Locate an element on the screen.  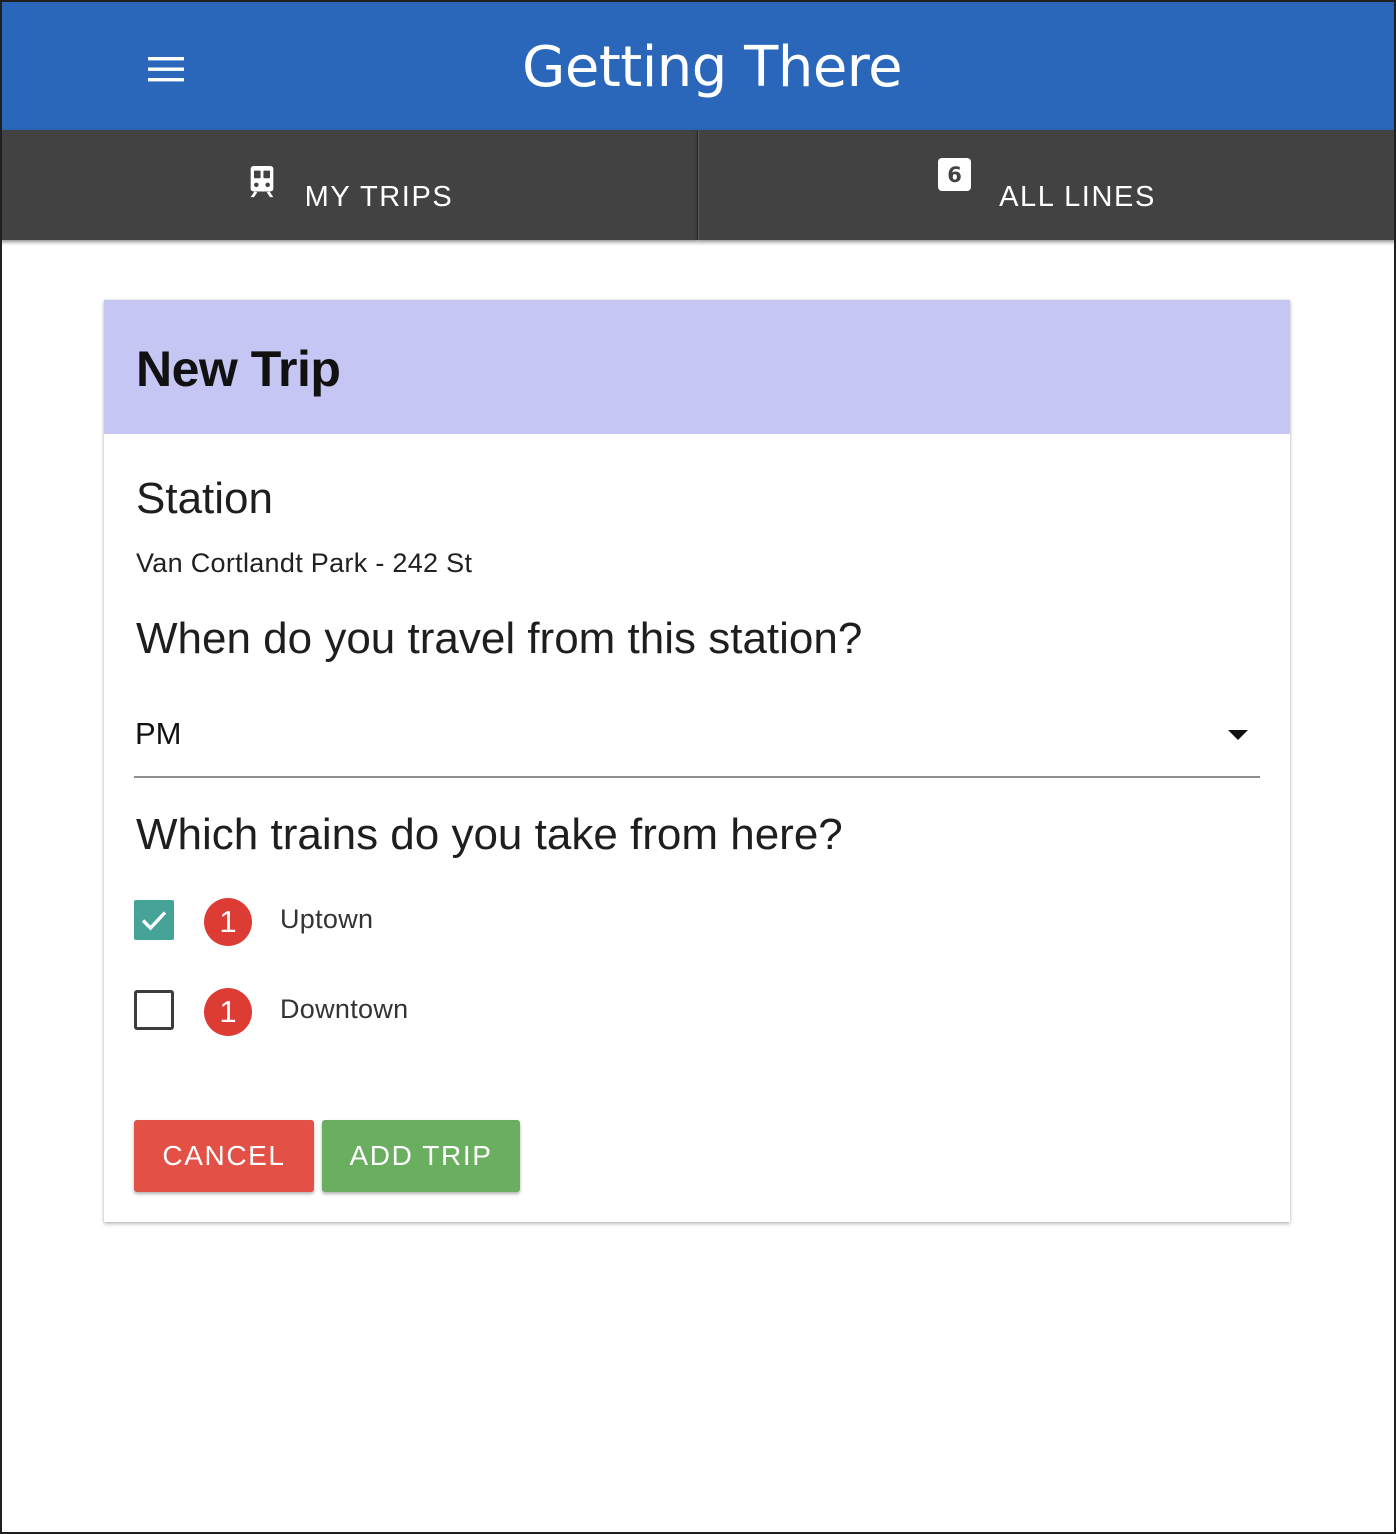
card-title: New Trip is located at coordinates (238, 369).